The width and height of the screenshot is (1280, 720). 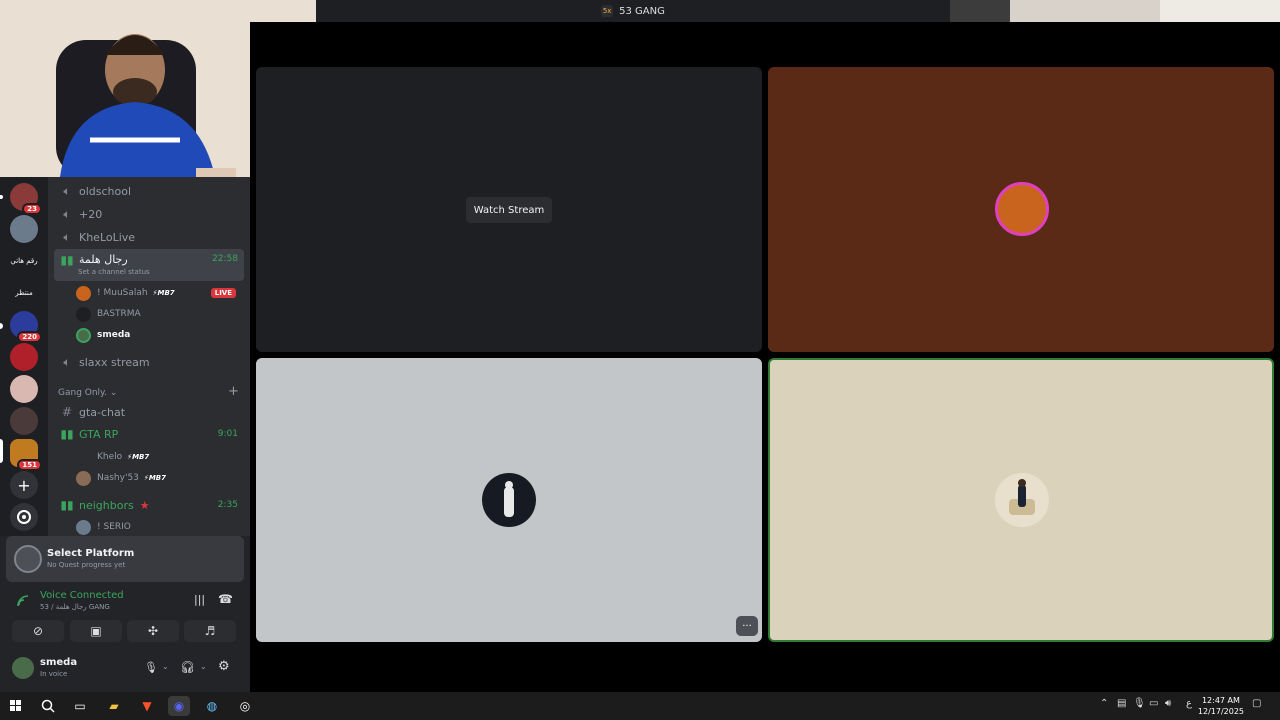 What do you see at coordinates (122, 293) in the screenshot?
I see `member-name: ! MuuSalah` at bounding box center [122, 293].